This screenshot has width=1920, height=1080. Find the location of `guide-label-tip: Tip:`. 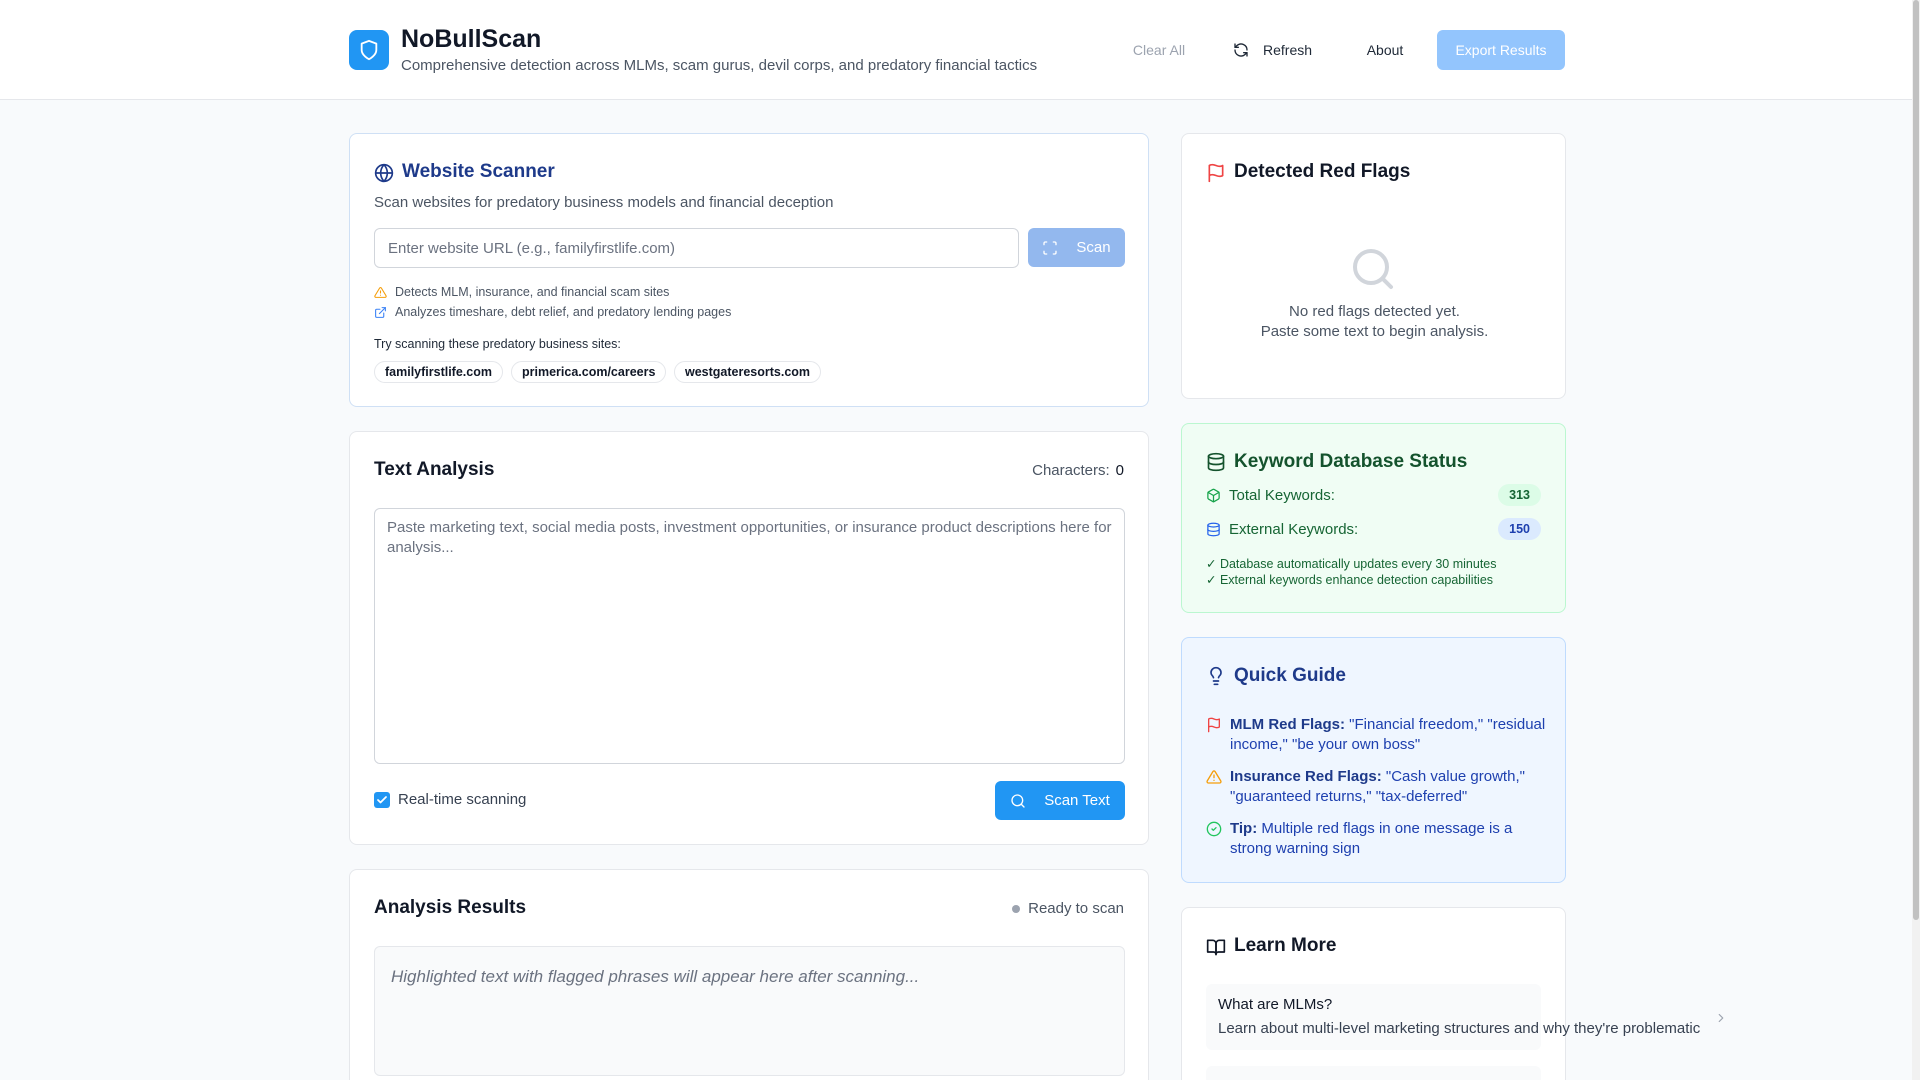

guide-label-tip: Tip: is located at coordinates (1244, 828).